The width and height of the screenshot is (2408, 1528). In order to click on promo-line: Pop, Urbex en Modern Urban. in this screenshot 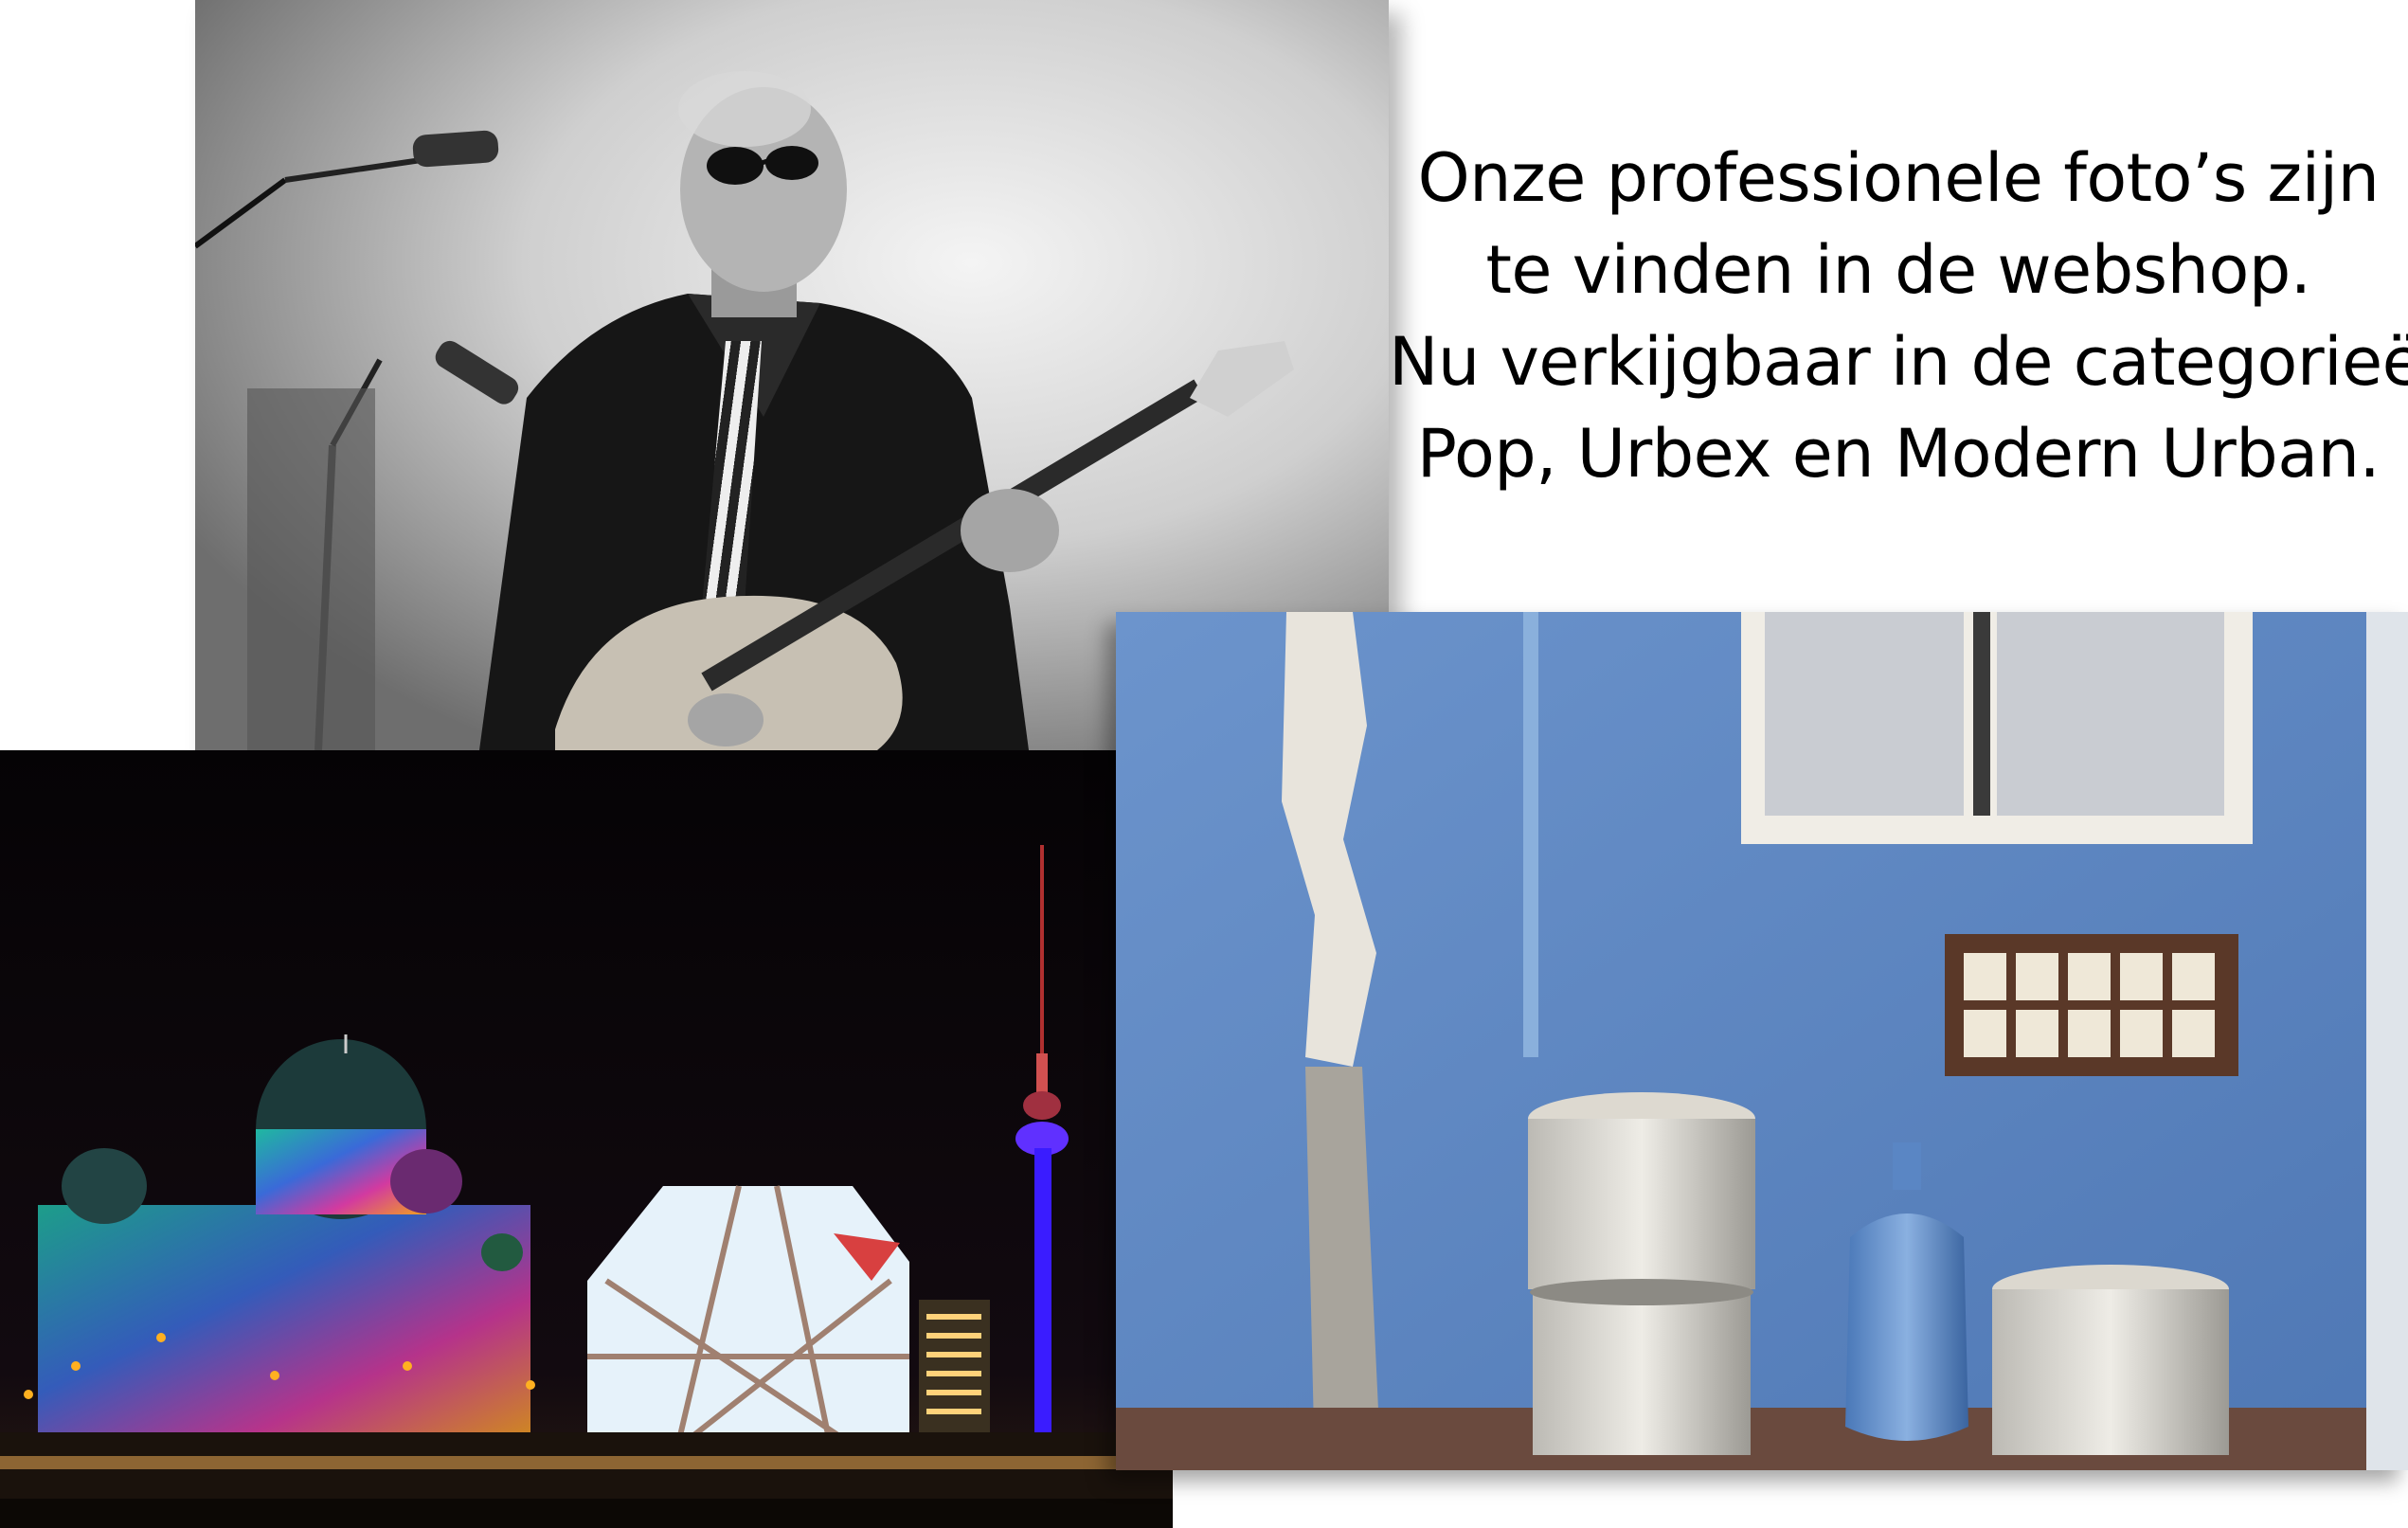, I will do `click(1898, 454)`.